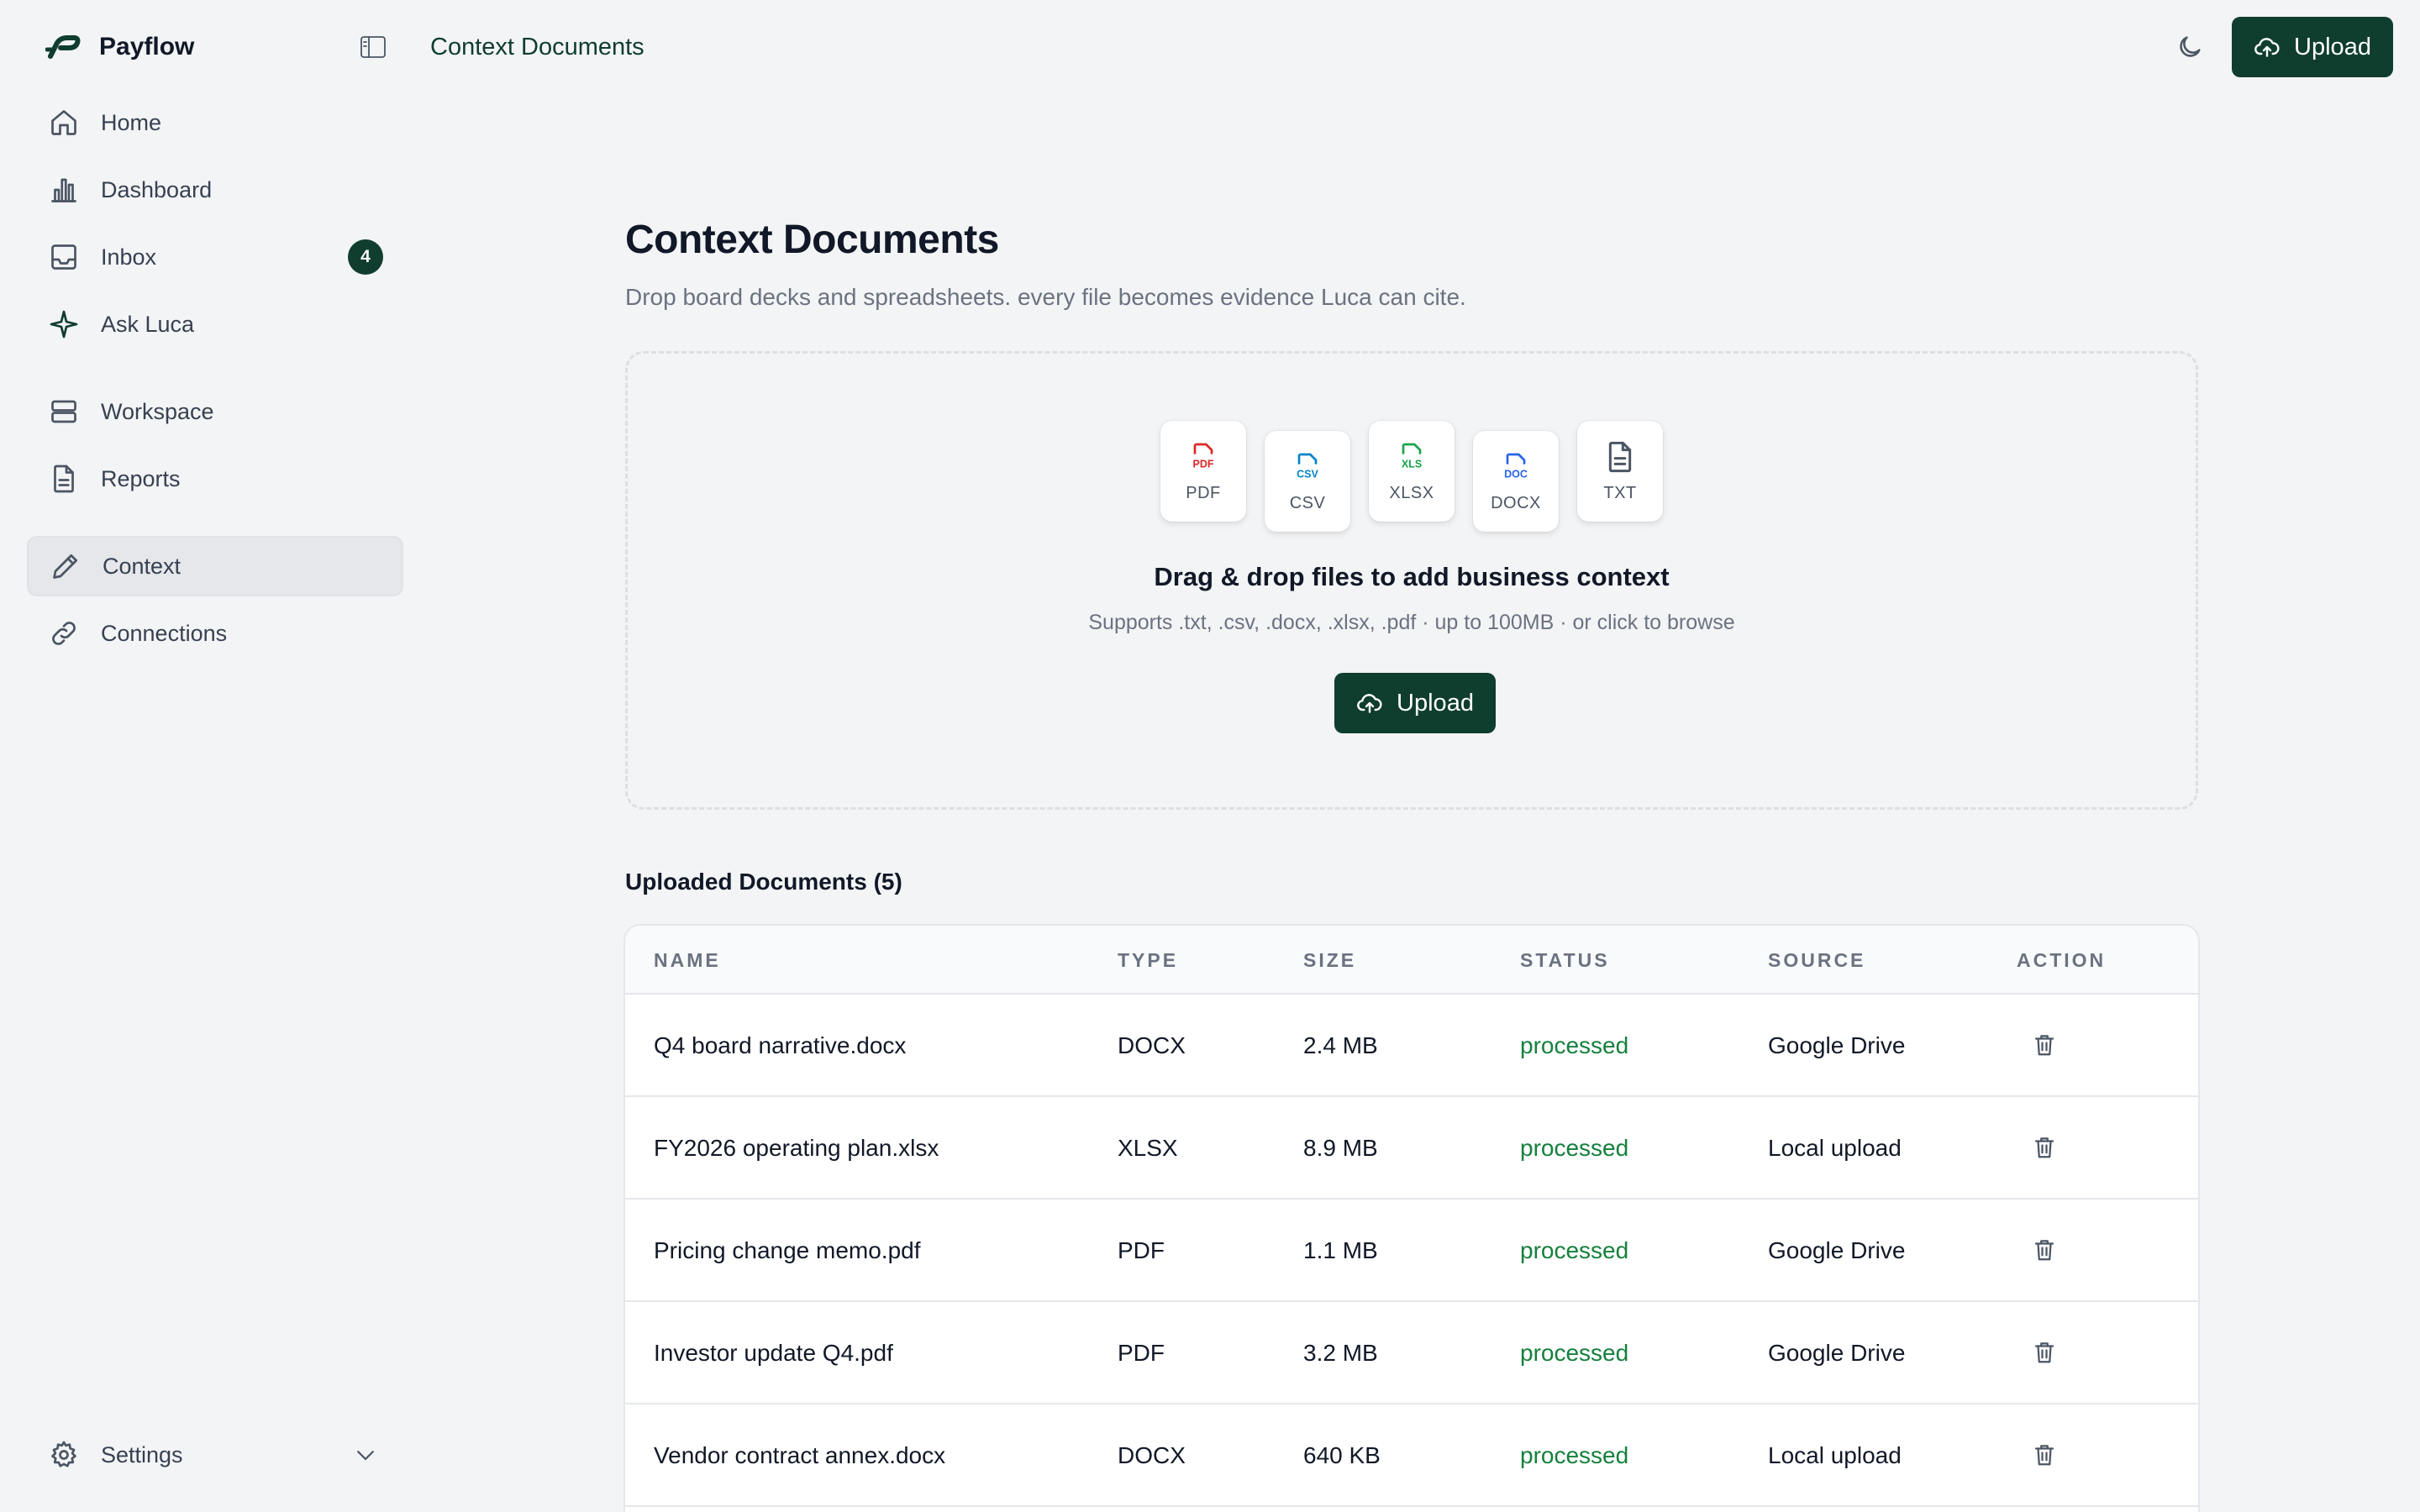 The width and height of the screenshot is (2420, 1512). I want to click on moon-icon, so click(2189, 47).